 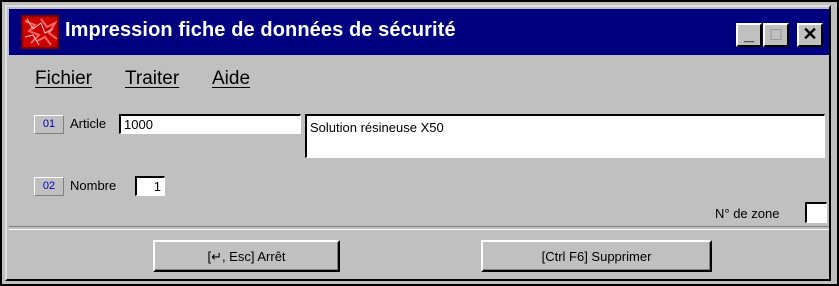 I want to click on close-icon: ✕, so click(x=810, y=34).